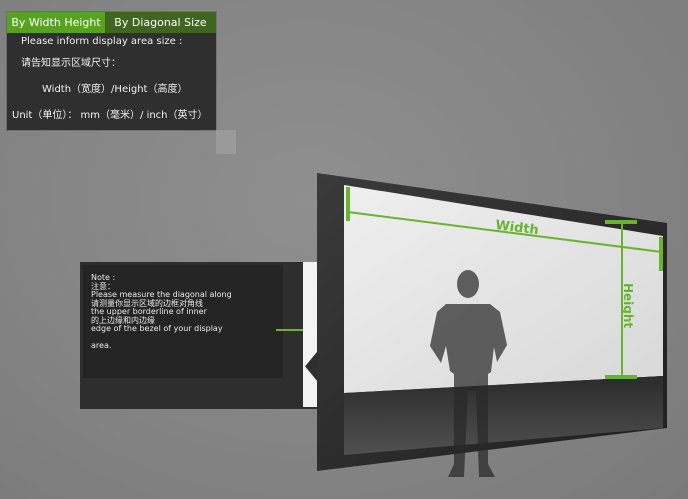 The width and height of the screenshot is (688, 499). Describe the element at coordinates (157, 328) in the screenshot. I see `note-line: edge of the bezel of your display` at that location.